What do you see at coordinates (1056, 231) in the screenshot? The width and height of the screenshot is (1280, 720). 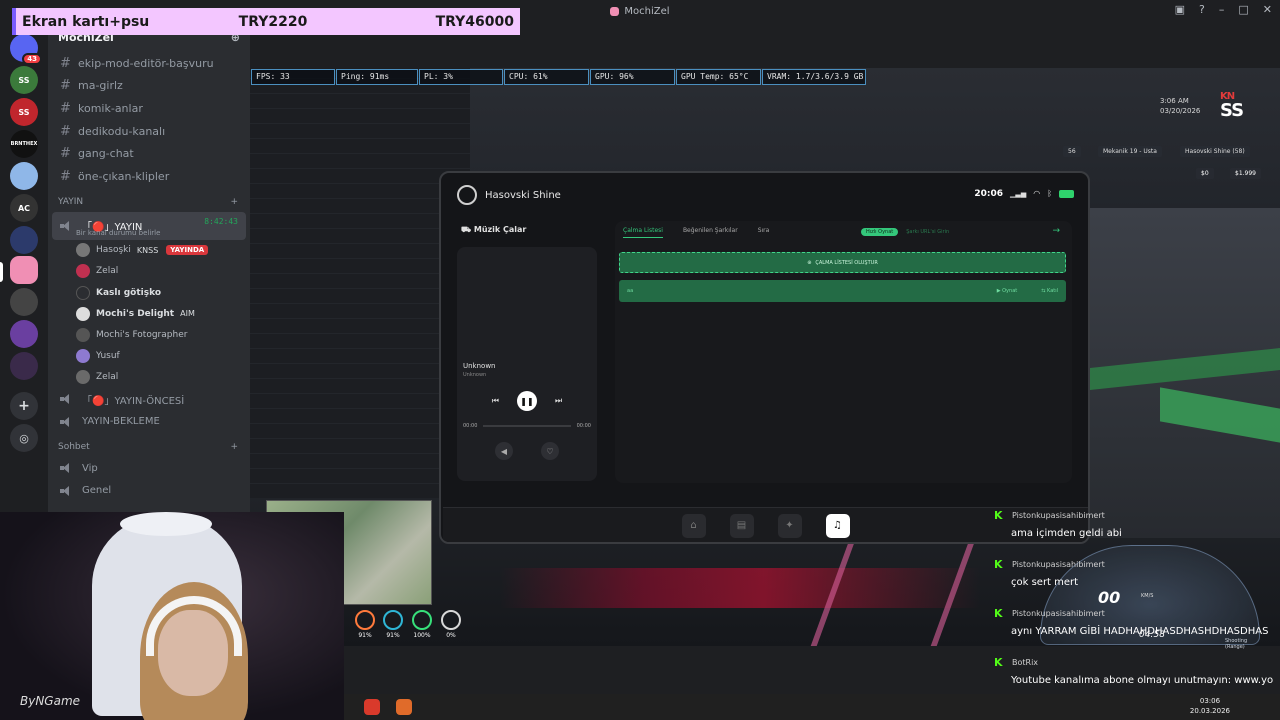 I see `arrow-right-icon: →` at bounding box center [1056, 231].